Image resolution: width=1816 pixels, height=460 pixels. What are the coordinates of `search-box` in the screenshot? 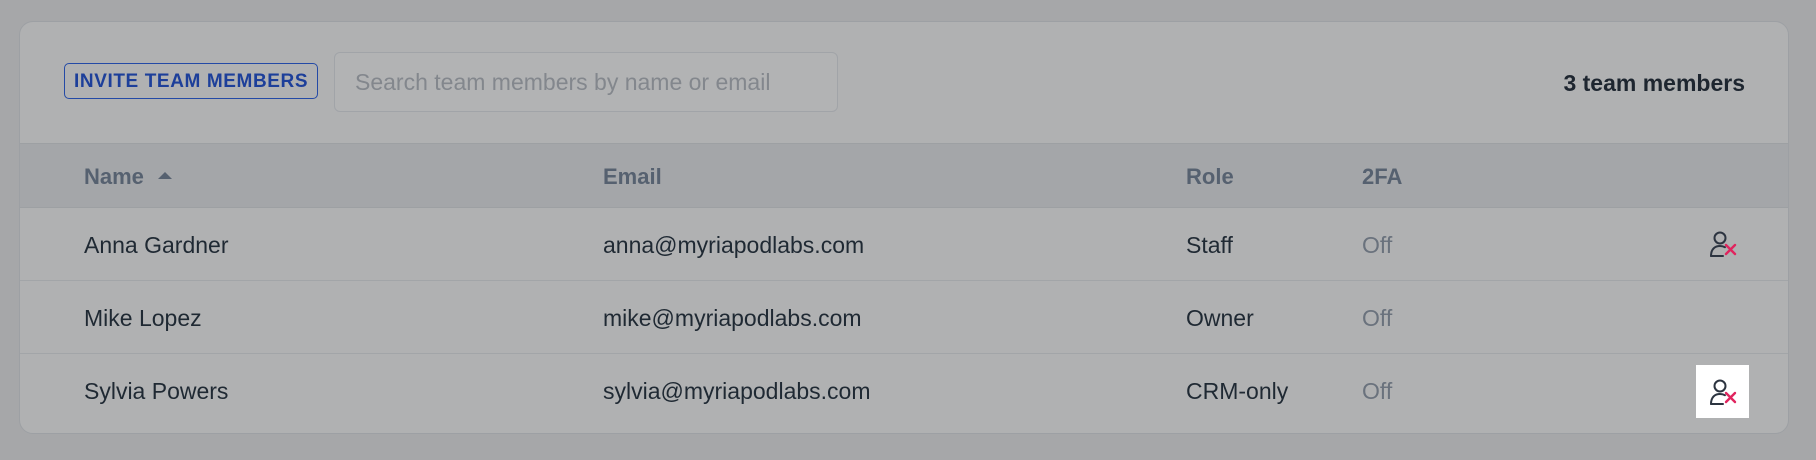 It's located at (586, 82).